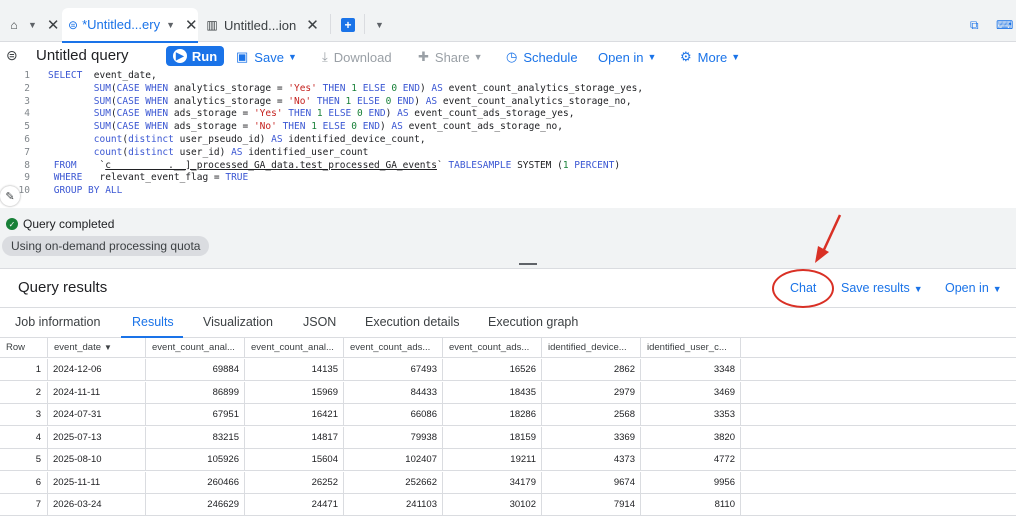 This screenshot has height=523, width=1016. I want to click on table-cell: 2025-11-11, so click(97, 482).